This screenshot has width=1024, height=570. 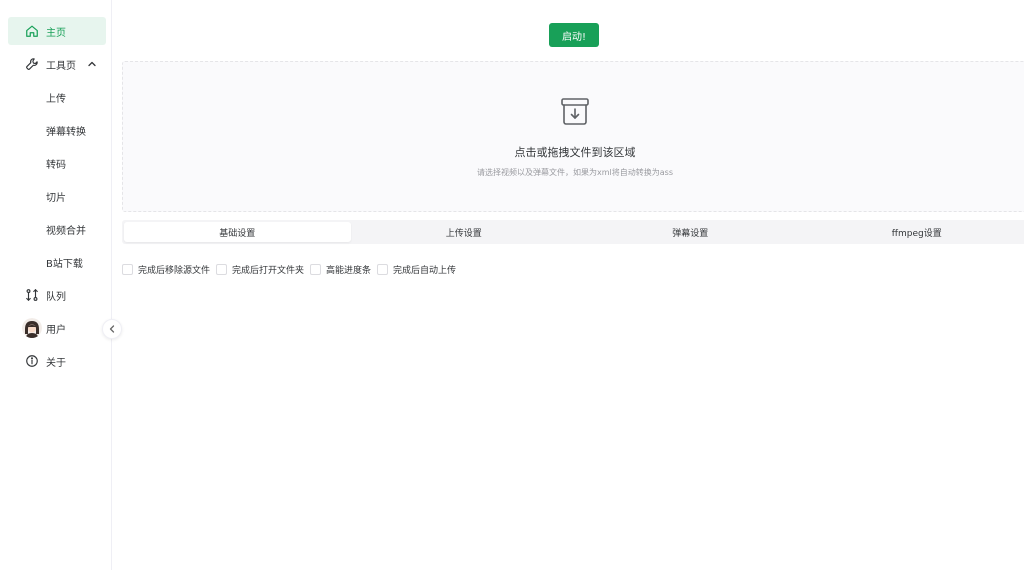 I want to click on sidebar-item-label: 关于, so click(x=56, y=363).